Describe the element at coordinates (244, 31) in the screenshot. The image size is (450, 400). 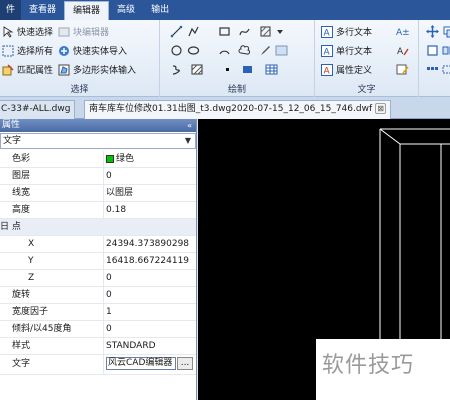
I see `spline-tool-icon` at that location.